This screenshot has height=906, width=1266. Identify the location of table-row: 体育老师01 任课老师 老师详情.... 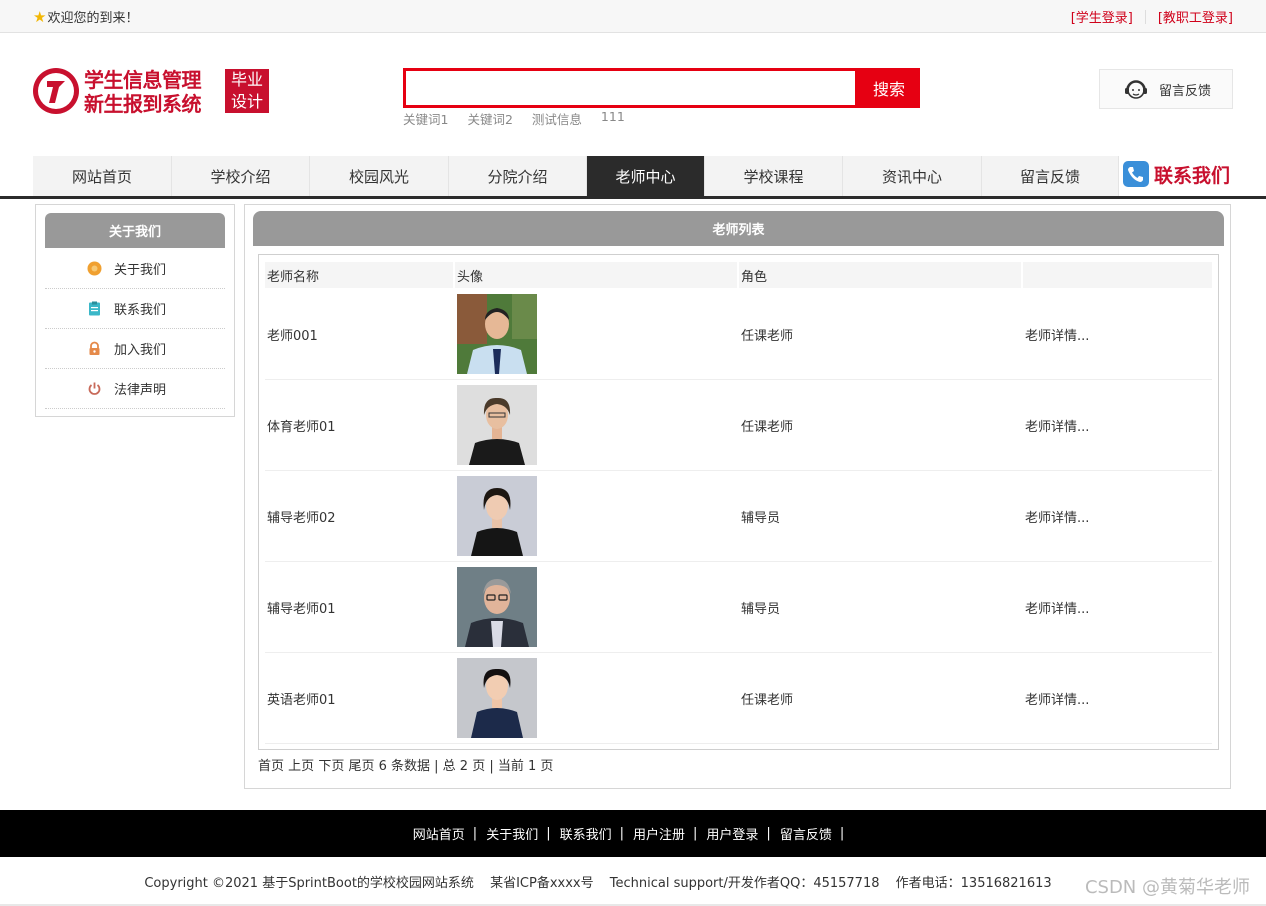
(738, 425).